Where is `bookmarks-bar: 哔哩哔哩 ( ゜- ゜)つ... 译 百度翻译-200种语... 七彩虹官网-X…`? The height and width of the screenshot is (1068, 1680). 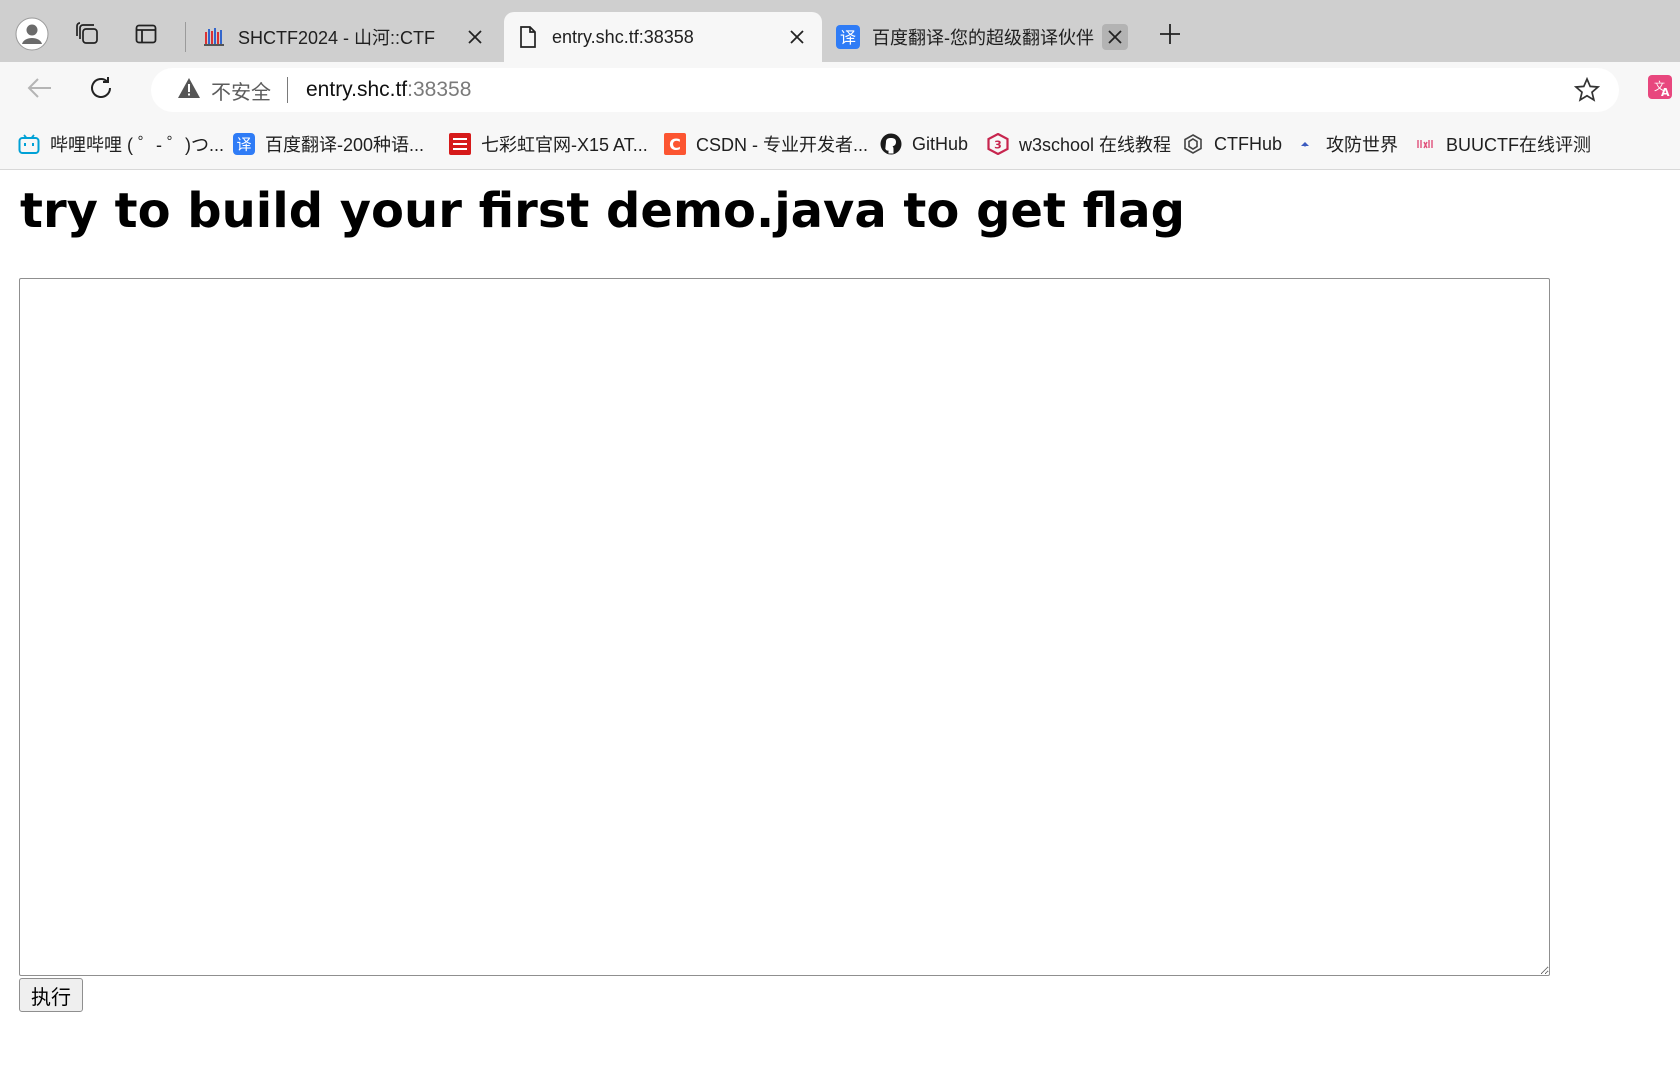
bookmarks-bar: 哔哩哔哩 ( ゜- ゜)つ... 译 百度翻译-200种语... 七彩虹官网-X… is located at coordinates (840, 144).